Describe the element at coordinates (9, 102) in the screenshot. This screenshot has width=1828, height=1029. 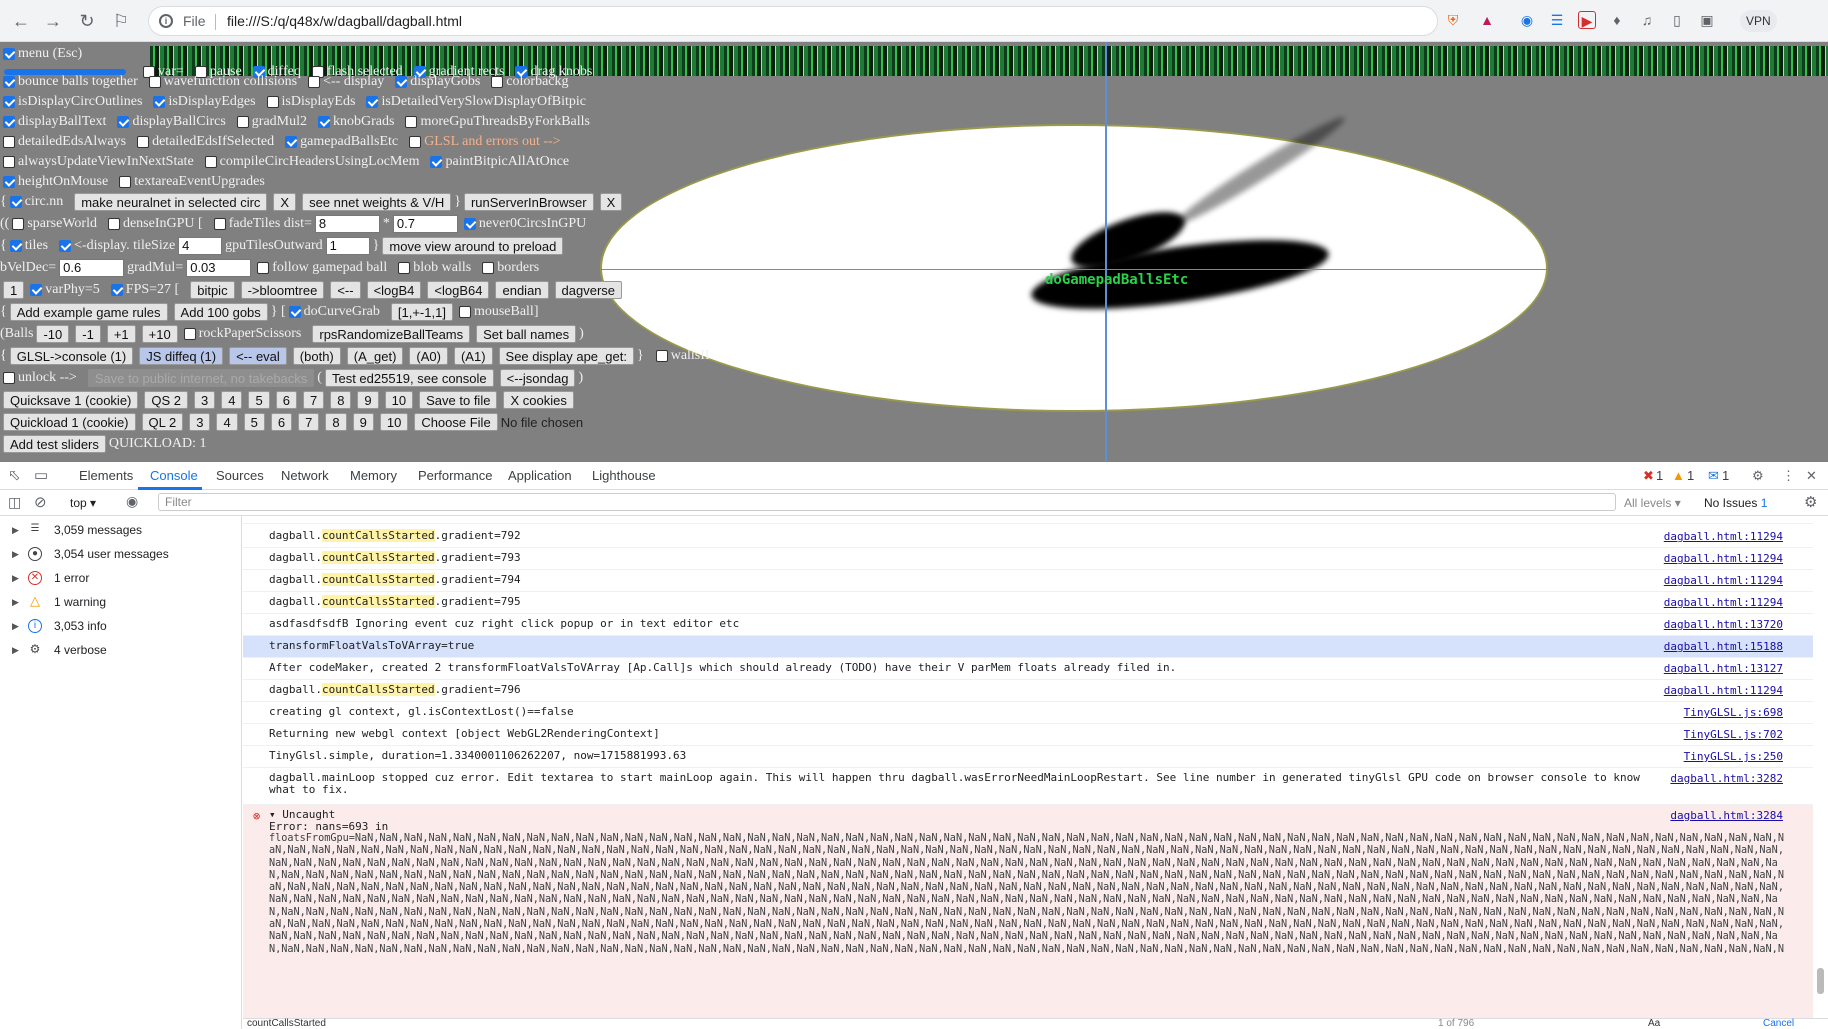
I see `circoutlines-checkbox` at that location.